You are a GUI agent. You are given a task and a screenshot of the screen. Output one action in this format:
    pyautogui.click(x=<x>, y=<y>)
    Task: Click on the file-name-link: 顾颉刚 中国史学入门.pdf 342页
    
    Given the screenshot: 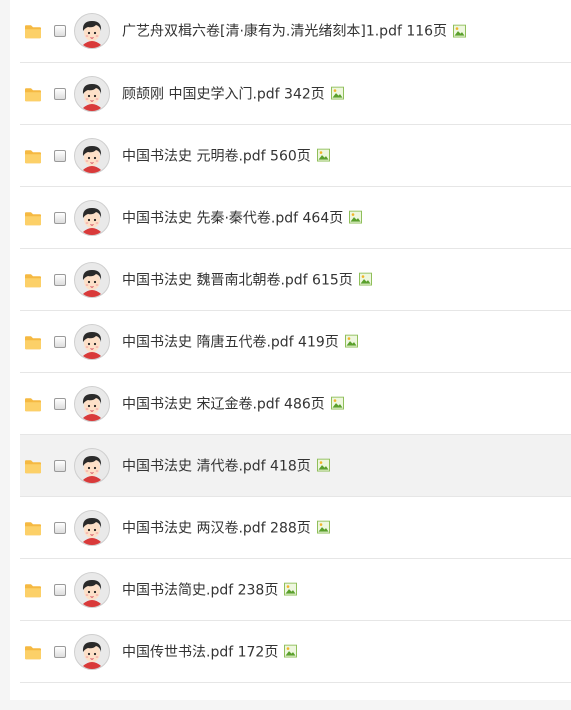 What is the action you would take?
    pyautogui.click(x=233, y=93)
    